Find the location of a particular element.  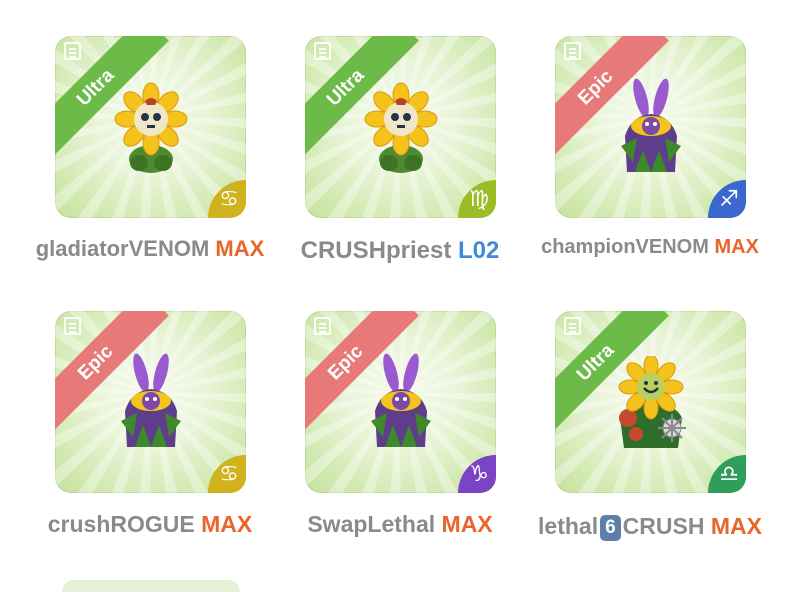

monster-name: crushROGUE MAX is located at coordinates (150, 524).